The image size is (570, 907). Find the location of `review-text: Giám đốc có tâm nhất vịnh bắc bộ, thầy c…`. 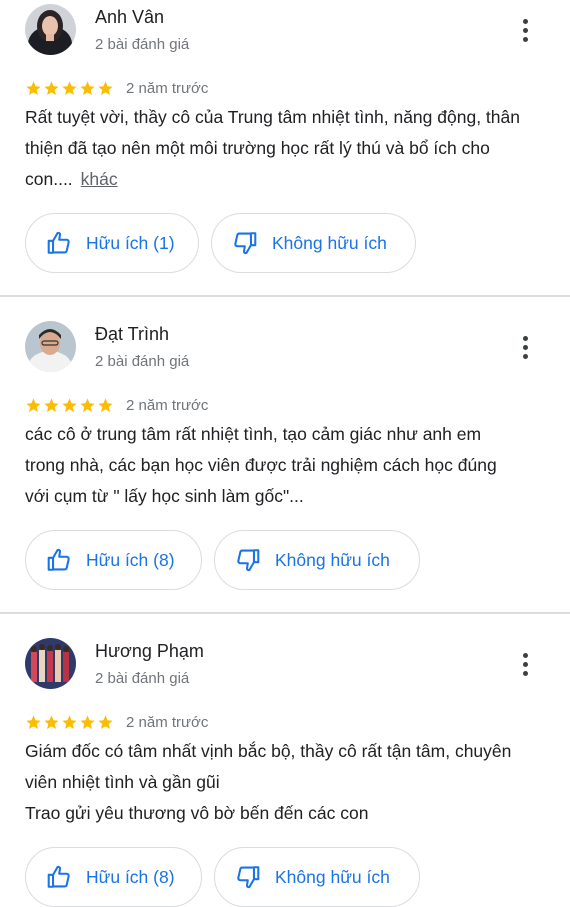

review-text: Giám đốc có tâm nhất vịnh bắc bộ, thầy c… is located at coordinates (289, 782).